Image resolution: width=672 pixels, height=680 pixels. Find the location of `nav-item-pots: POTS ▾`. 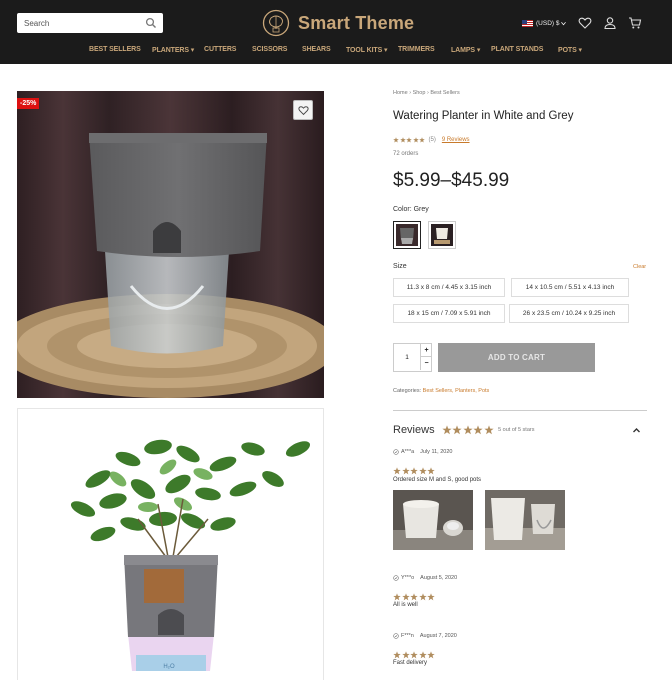

nav-item-pots: POTS ▾ is located at coordinates (570, 50).